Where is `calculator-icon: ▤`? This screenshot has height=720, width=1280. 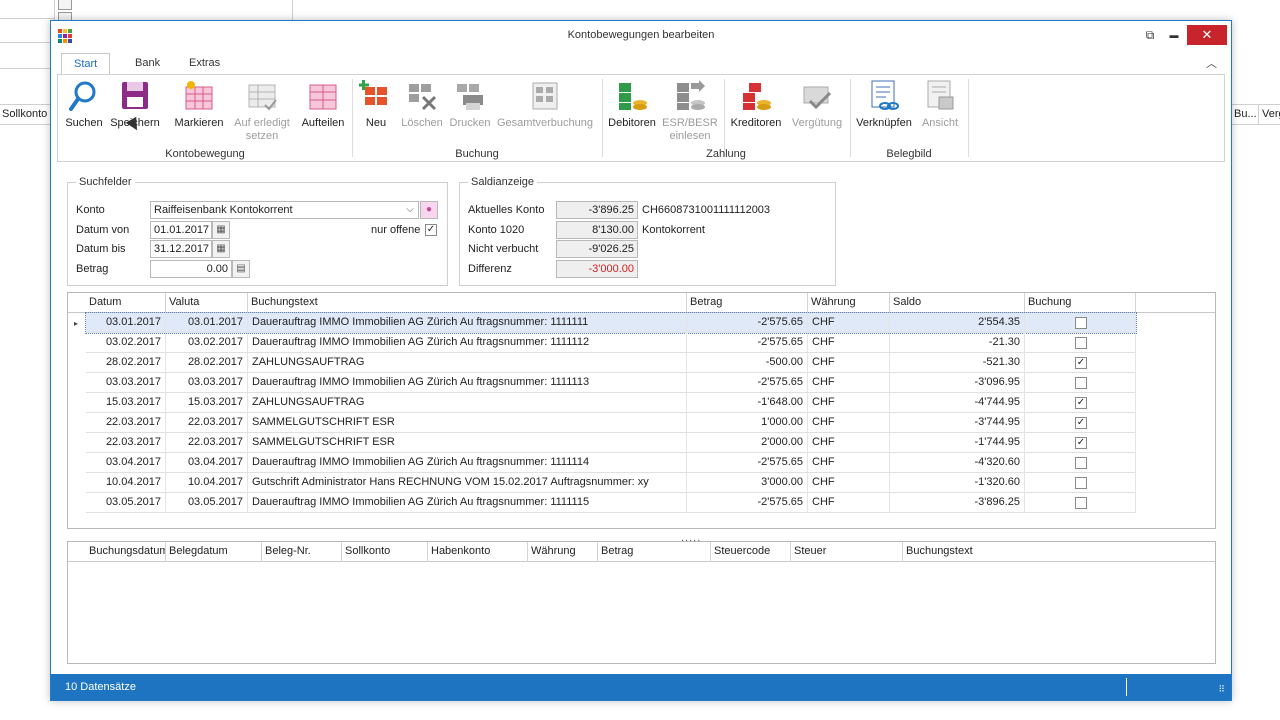
calculator-icon: ▤ is located at coordinates (241, 269).